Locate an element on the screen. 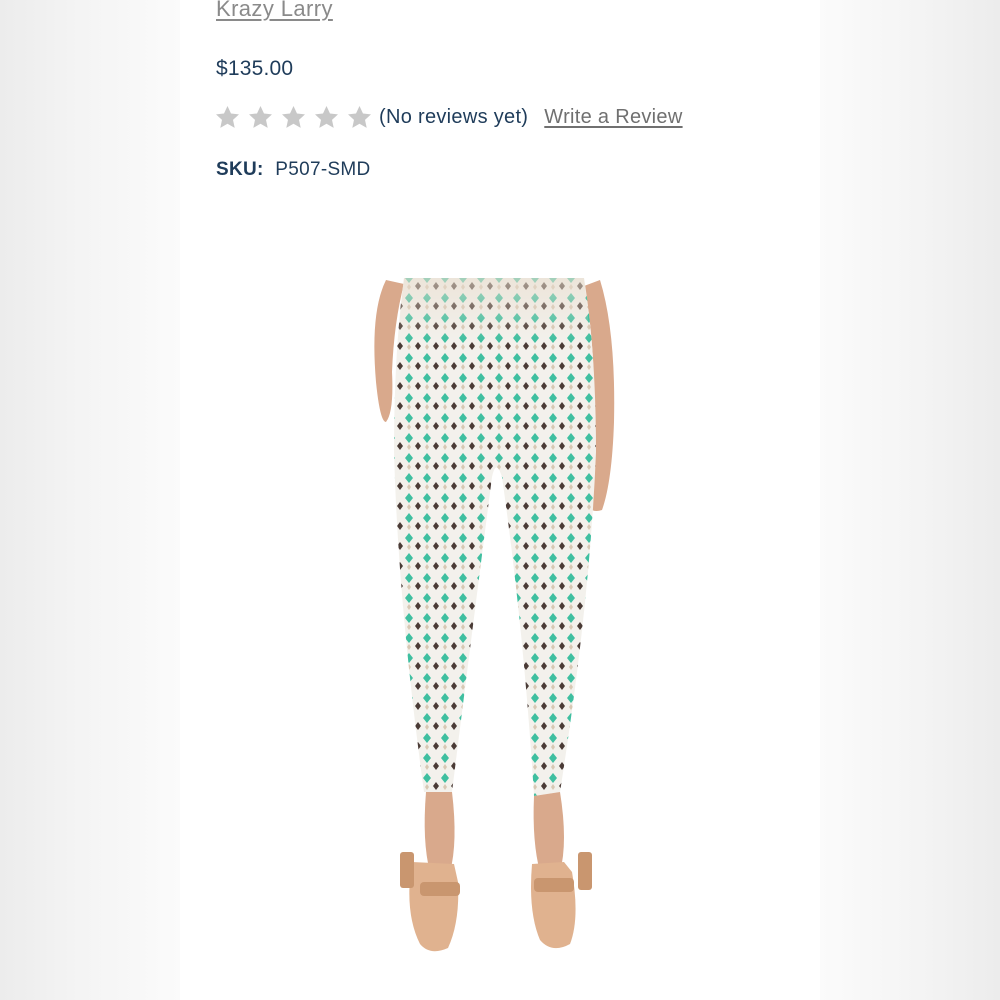 This screenshot has height=1000, width=1000. rating-row: (No reviews yet) Write a Review is located at coordinates (448, 117).